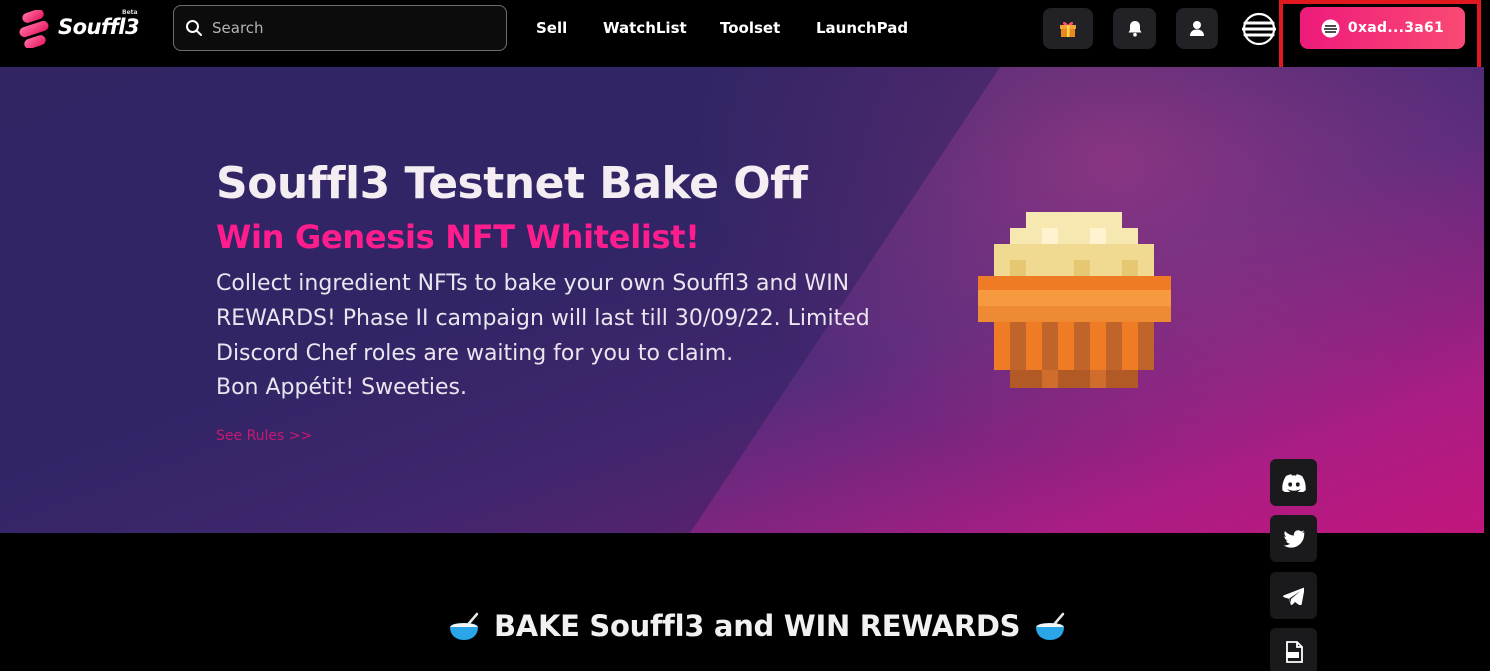 The width and height of the screenshot is (1490, 671). I want to click on telegram-button, so click(1293, 595).